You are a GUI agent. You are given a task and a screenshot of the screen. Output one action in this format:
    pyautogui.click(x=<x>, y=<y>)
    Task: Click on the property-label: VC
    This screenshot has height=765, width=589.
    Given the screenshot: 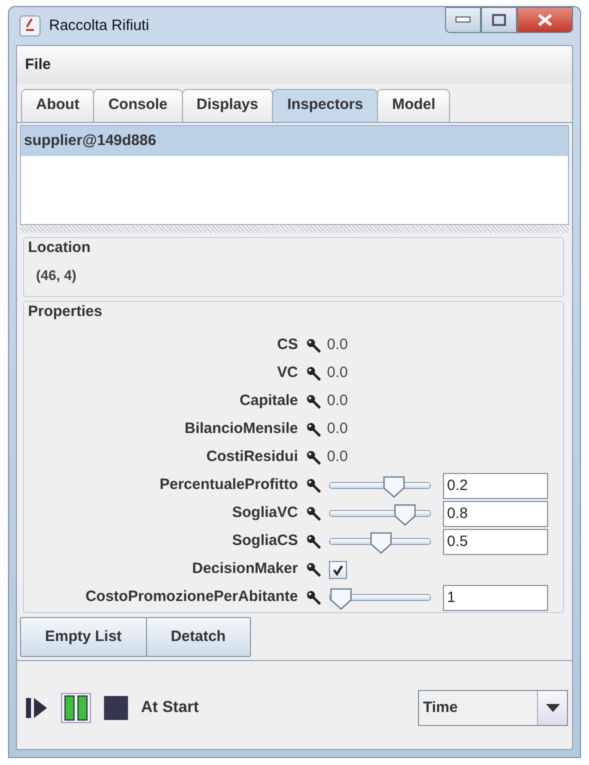 What is the action you would take?
    pyautogui.click(x=287, y=373)
    